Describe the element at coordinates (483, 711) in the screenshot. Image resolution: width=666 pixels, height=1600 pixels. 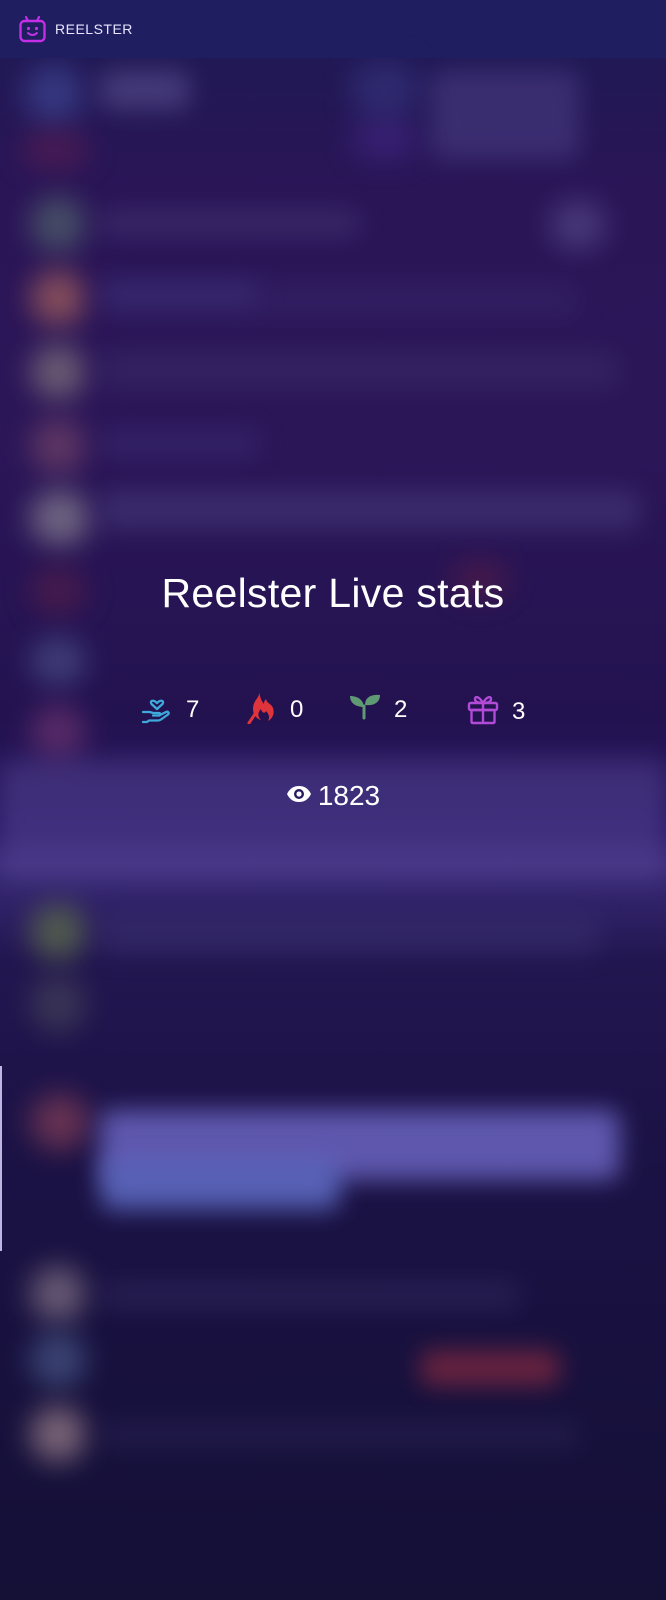
I see `gift-icon` at that location.